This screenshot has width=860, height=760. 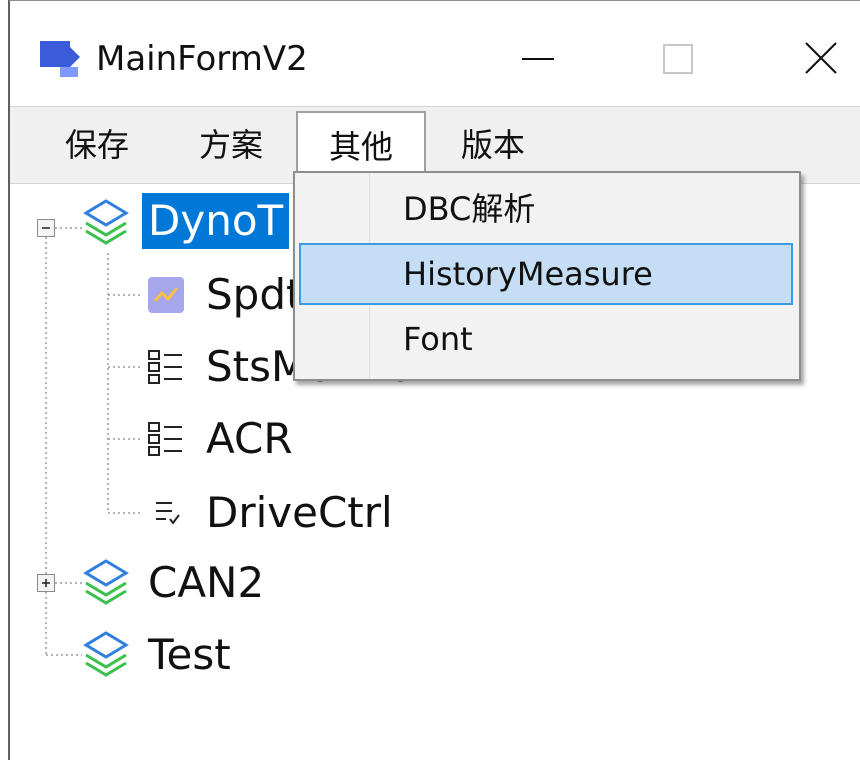 I want to click on close-button, so click(x=821, y=59).